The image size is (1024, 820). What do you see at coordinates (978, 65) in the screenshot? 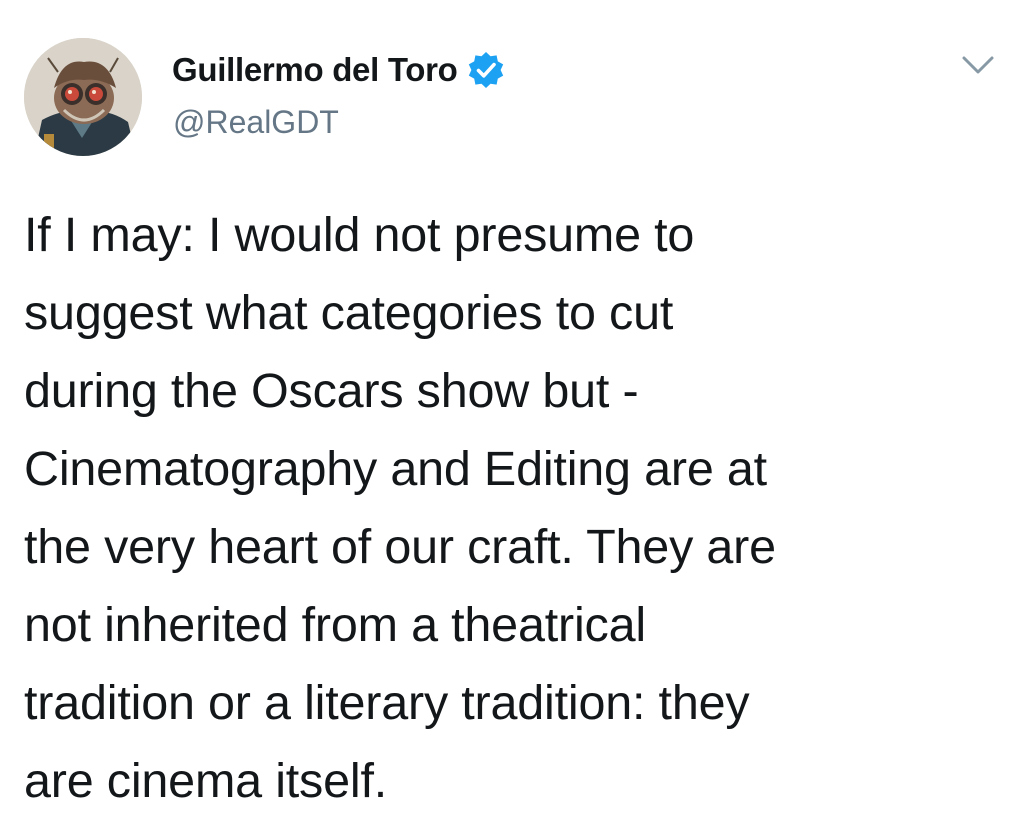
I see `chevron-down-icon` at bounding box center [978, 65].